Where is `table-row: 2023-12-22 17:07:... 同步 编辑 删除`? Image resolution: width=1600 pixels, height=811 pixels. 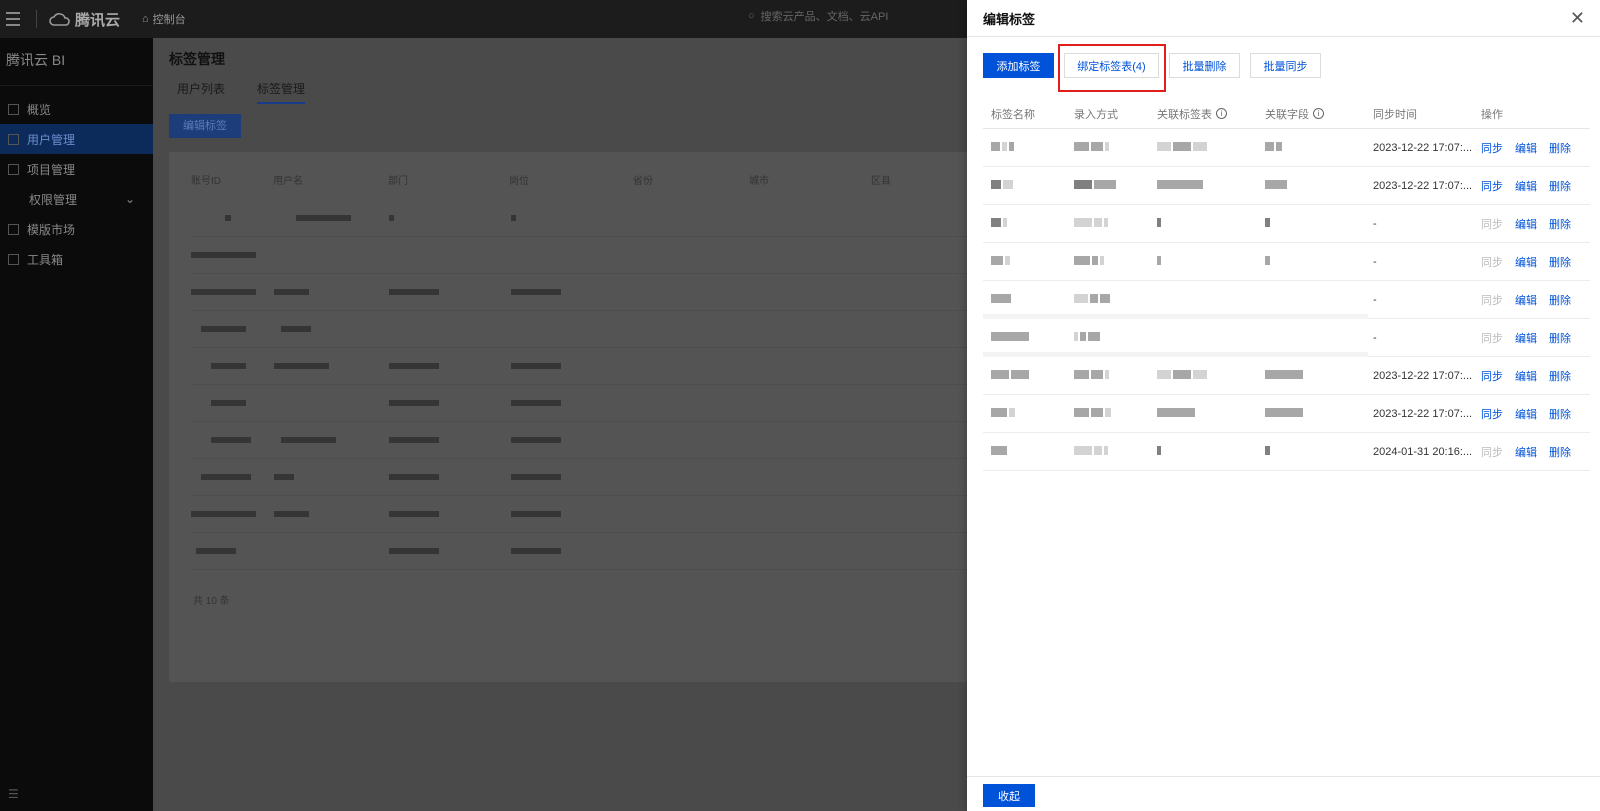
table-row: 2023-12-22 17:07:... 同步 编辑 删除 is located at coordinates (1286, 414).